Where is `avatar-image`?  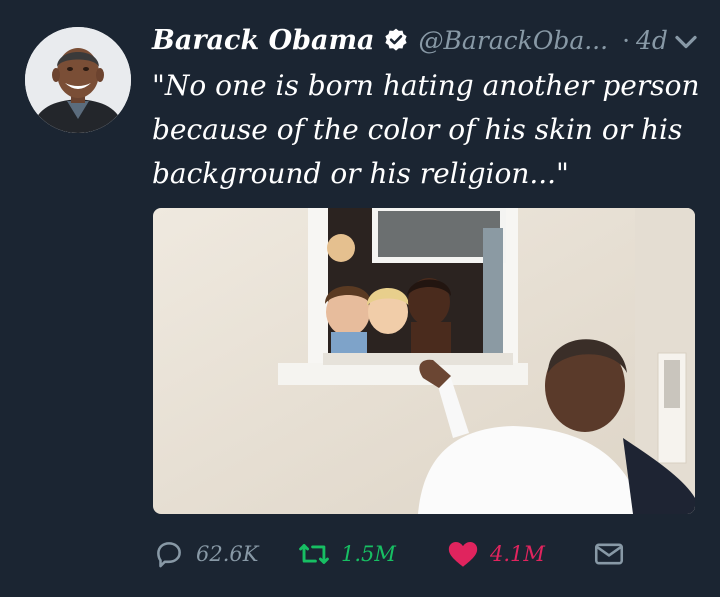 avatar-image is located at coordinates (78, 80).